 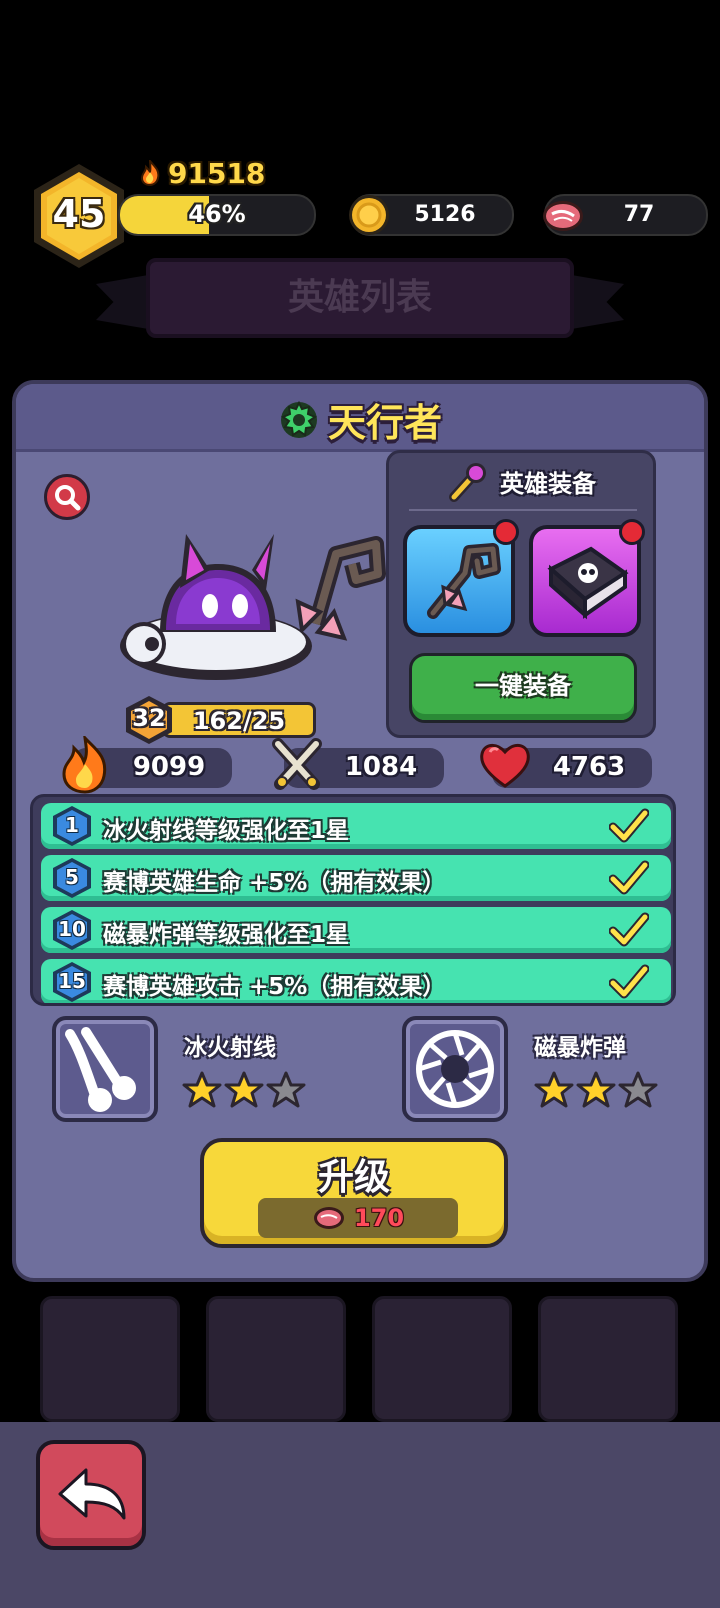 I want to click on skill-ice-fire-ray, so click(x=105, y=1069).